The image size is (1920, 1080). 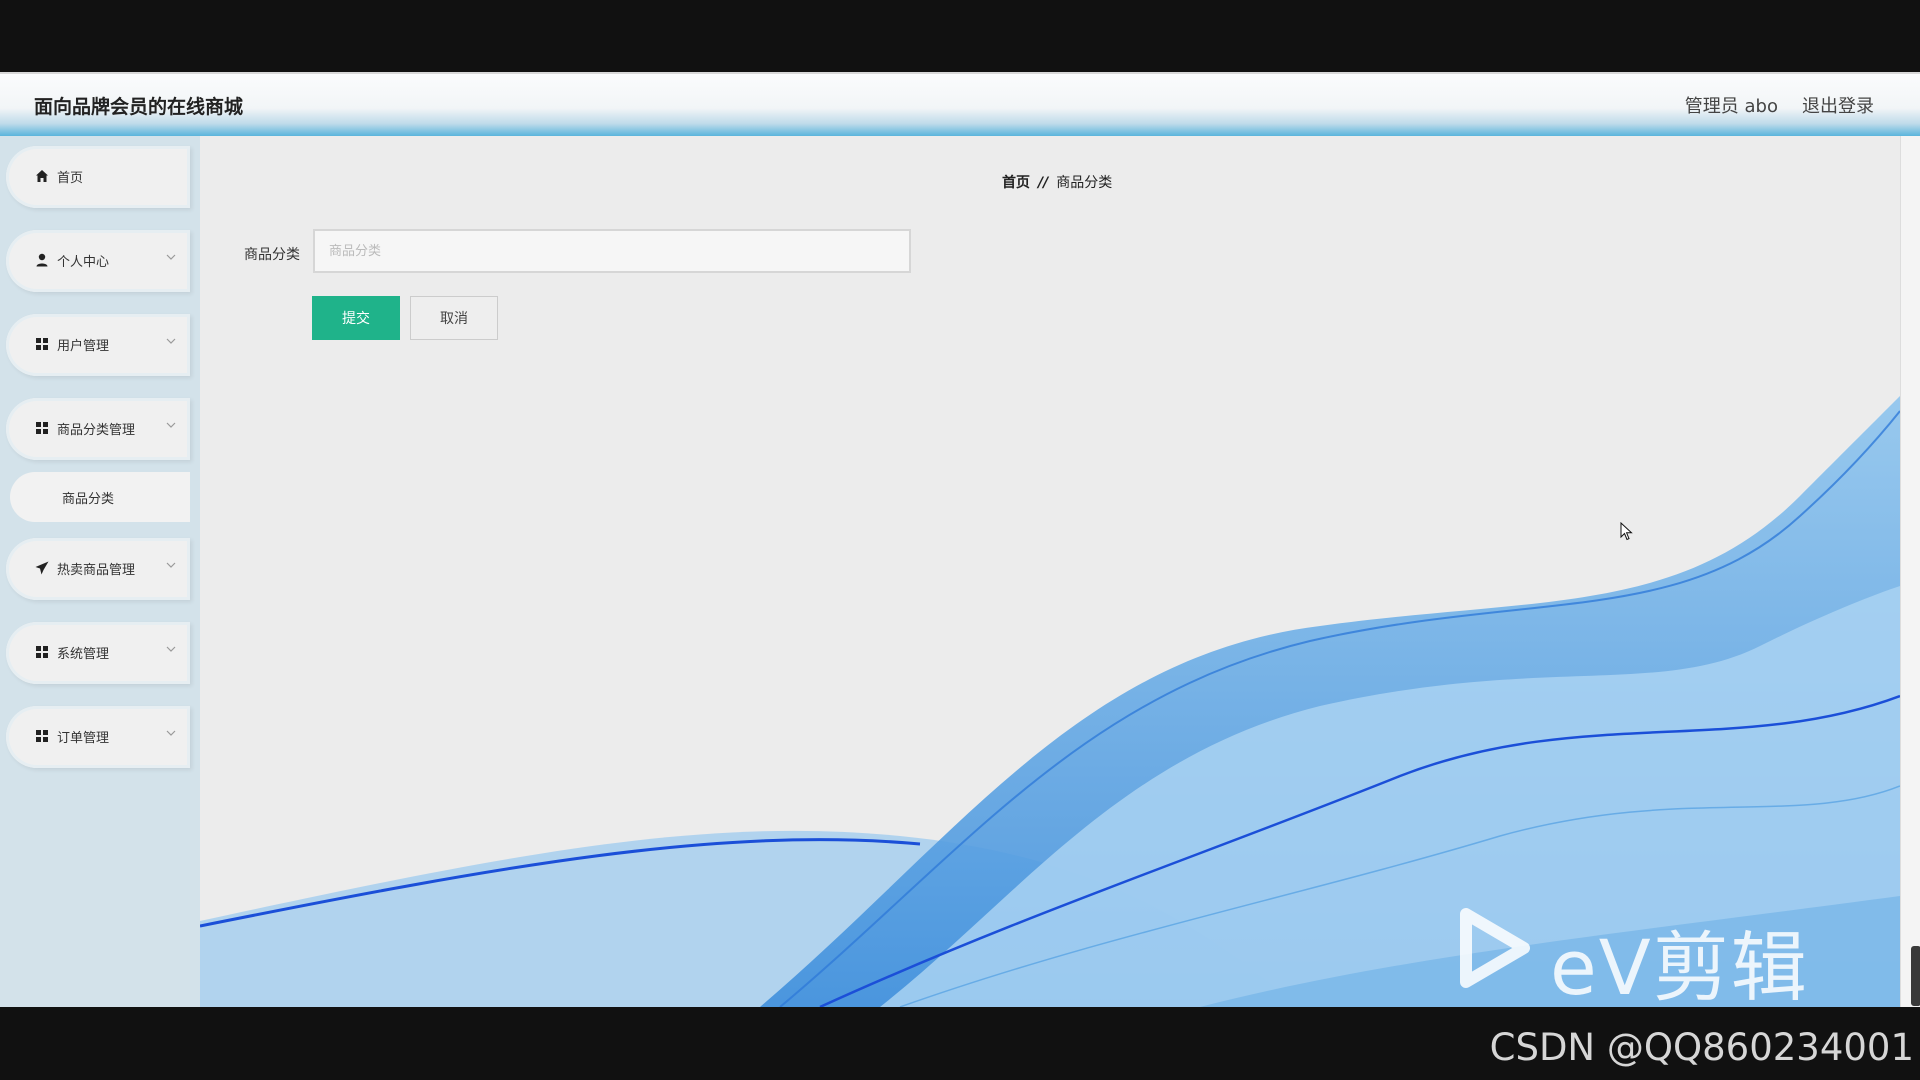 What do you see at coordinates (960, 104) in the screenshot?
I see `top-header: 面向品牌会员的在线商城 管理员 abo 退出登录` at bounding box center [960, 104].